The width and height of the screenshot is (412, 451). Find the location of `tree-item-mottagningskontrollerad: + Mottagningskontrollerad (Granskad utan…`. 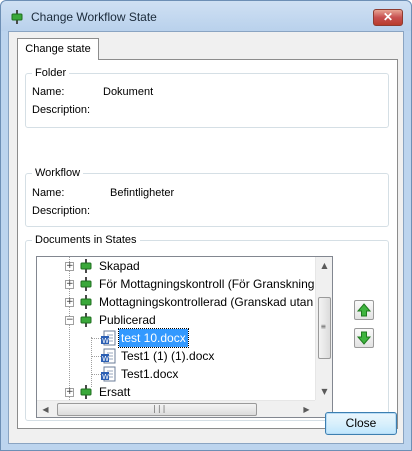

tree-item-mottagningskontrollerad: + Mottagningskontrollerad (Granskad utan… is located at coordinates (176, 302).